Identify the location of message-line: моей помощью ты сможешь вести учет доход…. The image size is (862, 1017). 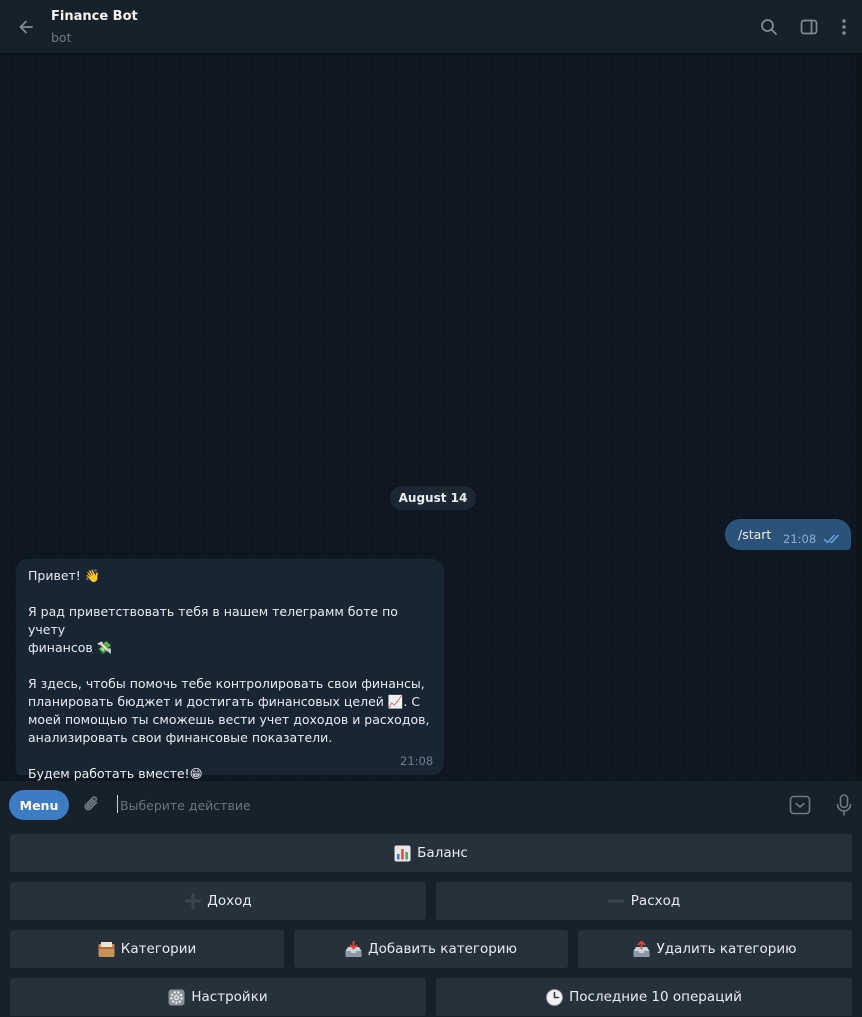
(229, 719).